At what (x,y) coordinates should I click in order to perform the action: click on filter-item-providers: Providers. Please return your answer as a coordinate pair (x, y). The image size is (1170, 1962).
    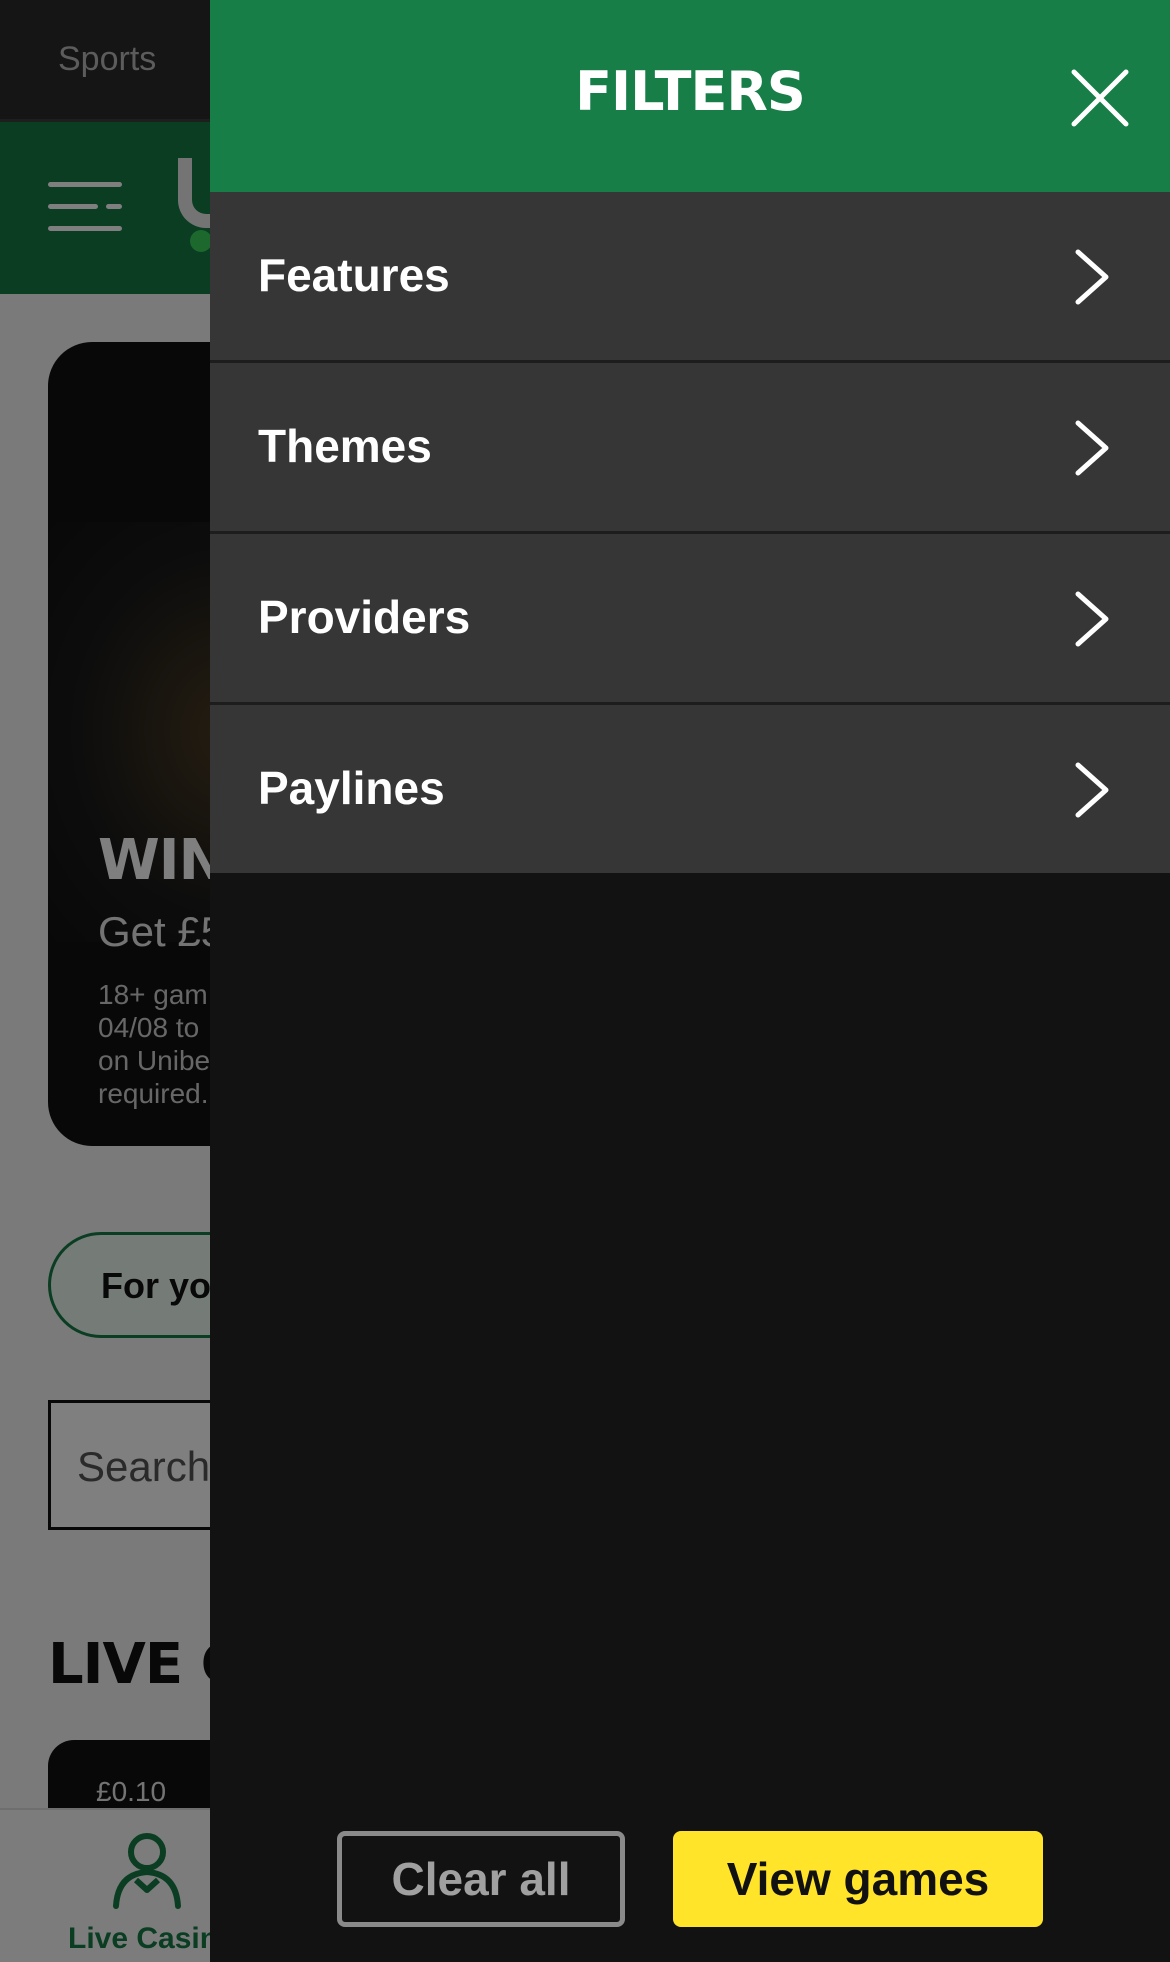
    Looking at the image, I should click on (690, 619).